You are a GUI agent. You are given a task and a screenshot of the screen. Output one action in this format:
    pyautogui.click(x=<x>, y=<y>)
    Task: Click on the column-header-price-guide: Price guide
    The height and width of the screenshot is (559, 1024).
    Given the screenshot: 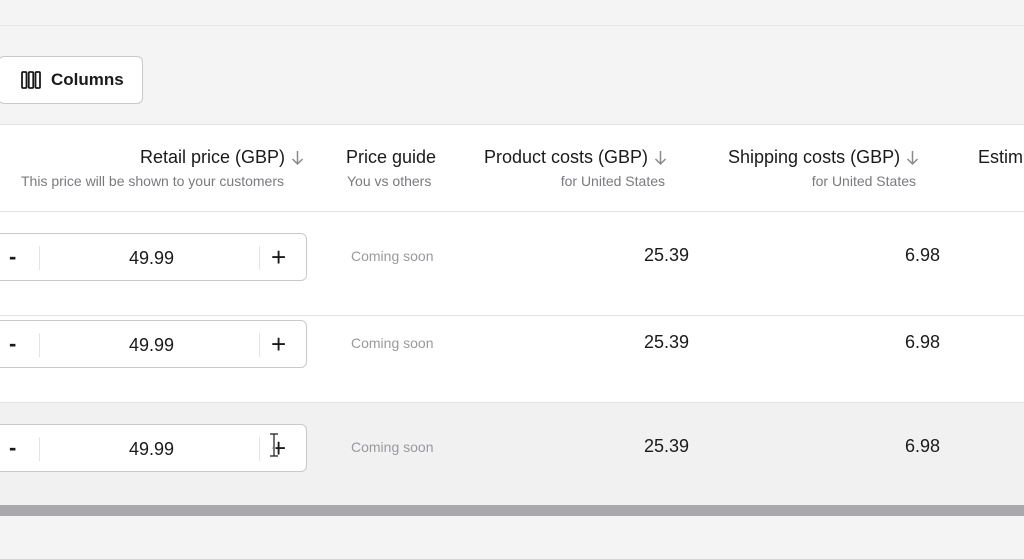 What is the action you would take?
    pyautogui.click(x=391, y=157)
    